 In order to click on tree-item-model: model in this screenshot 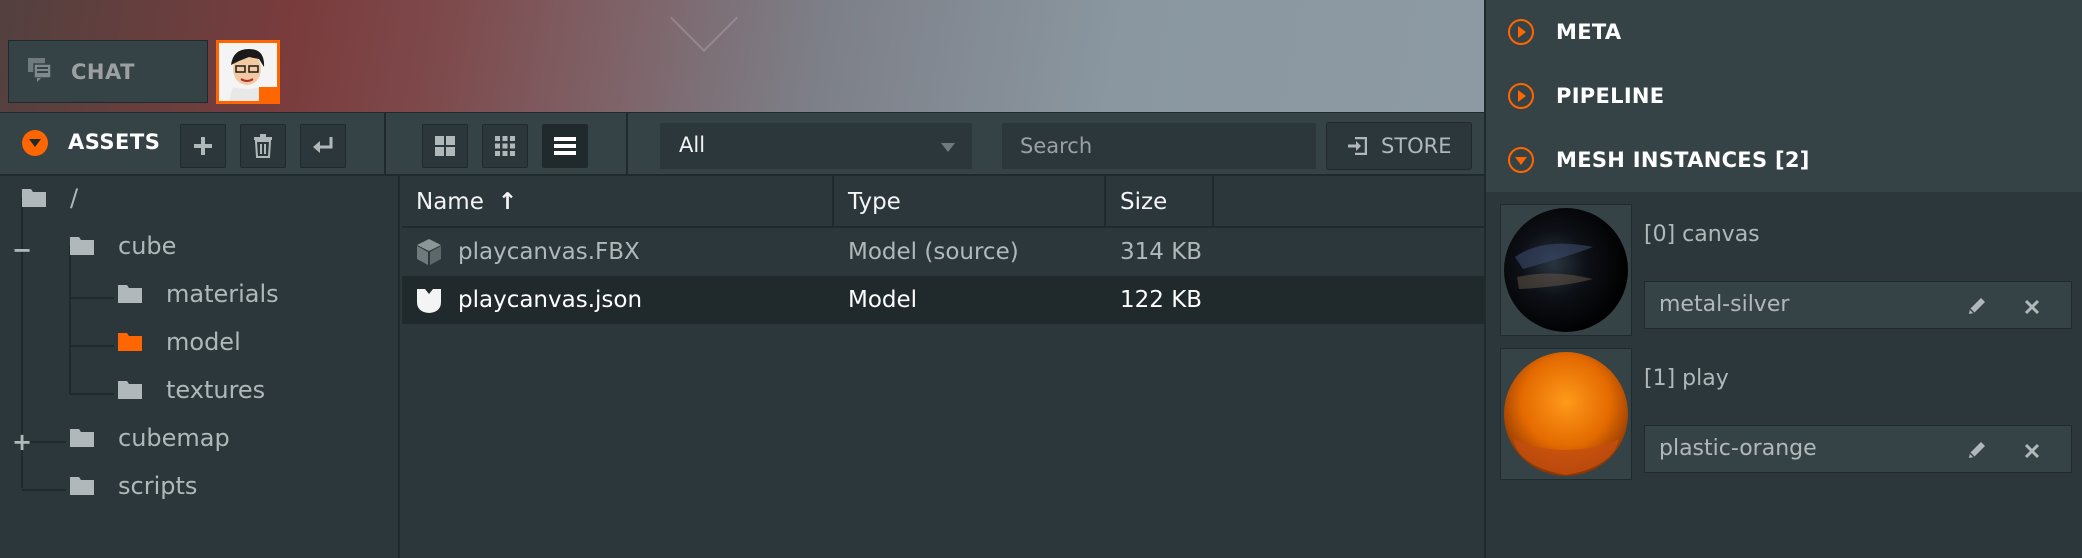, I will do `click(179, 342)`.